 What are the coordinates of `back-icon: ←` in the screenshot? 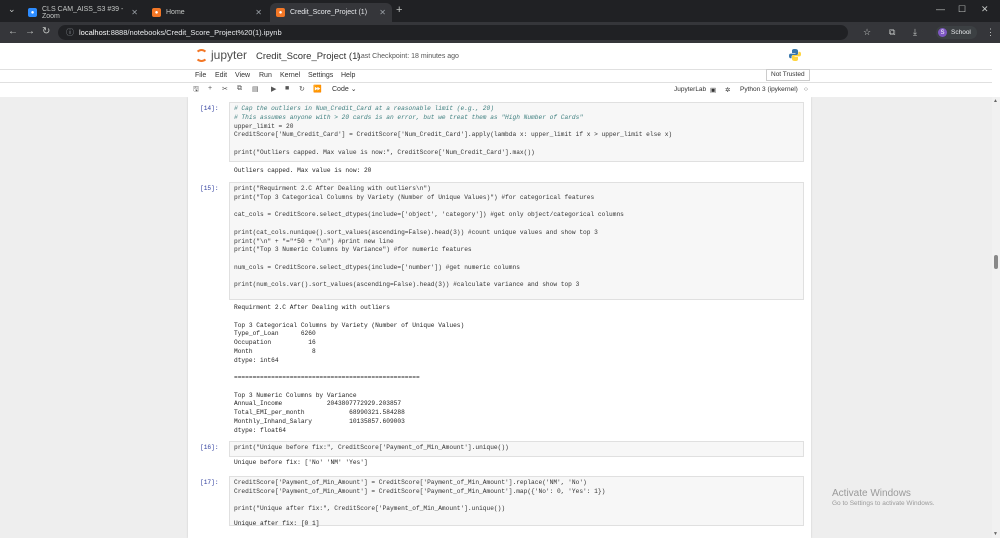 It's located at (13, 31).